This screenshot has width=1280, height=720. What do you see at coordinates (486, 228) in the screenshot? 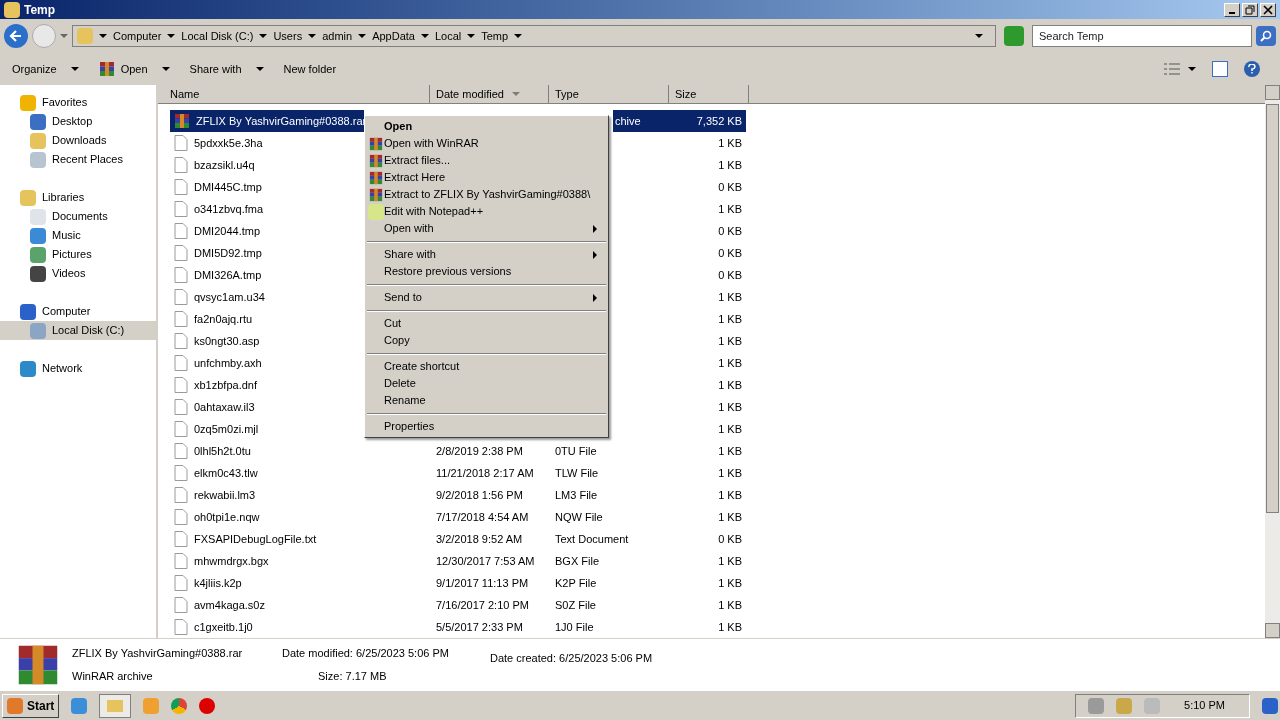
I see `menu-item: Open with` at bounding box center [486, 228].